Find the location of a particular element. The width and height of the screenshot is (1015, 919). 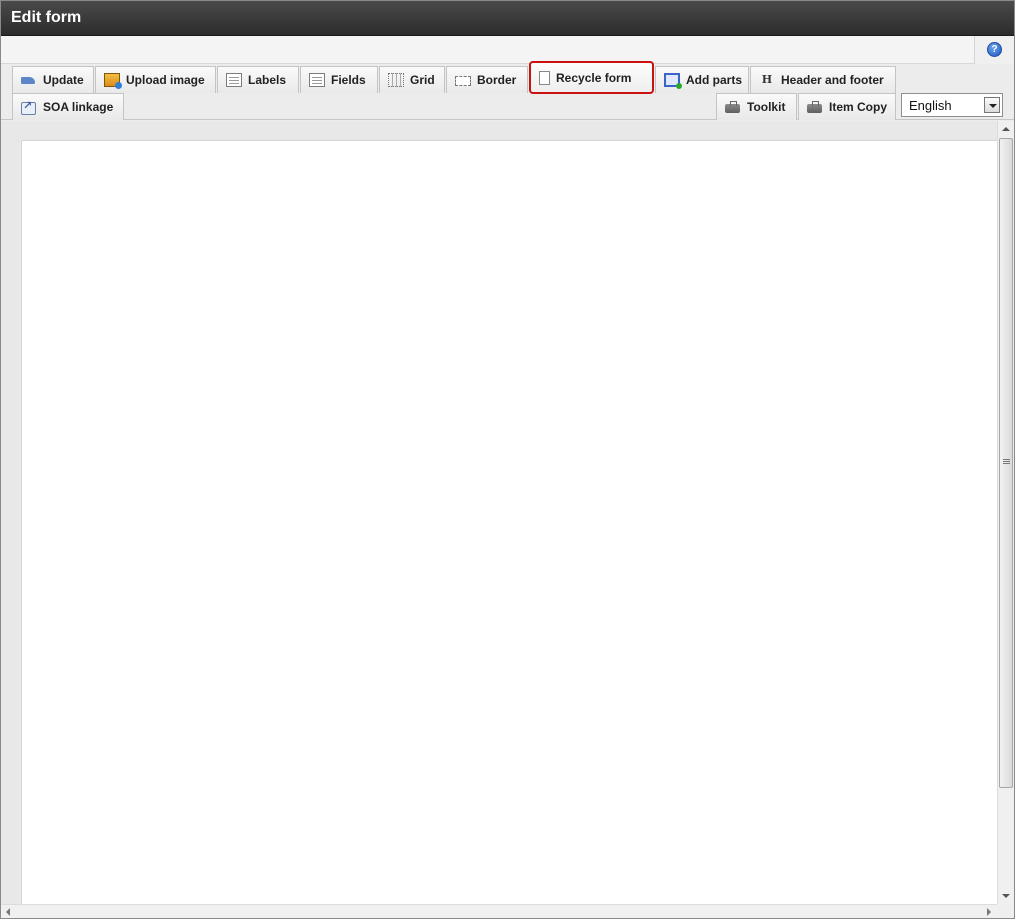

add-parts-icon is located at coordinates (673, 81).